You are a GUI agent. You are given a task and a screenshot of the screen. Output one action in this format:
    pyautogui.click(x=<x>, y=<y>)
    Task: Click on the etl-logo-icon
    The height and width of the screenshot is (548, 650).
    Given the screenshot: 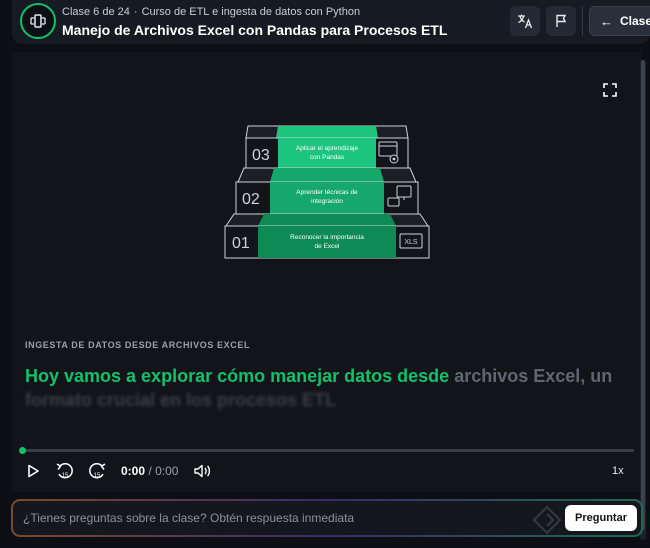 What is the action you would take?
    pyautogui.click(x=38, y=21)
    